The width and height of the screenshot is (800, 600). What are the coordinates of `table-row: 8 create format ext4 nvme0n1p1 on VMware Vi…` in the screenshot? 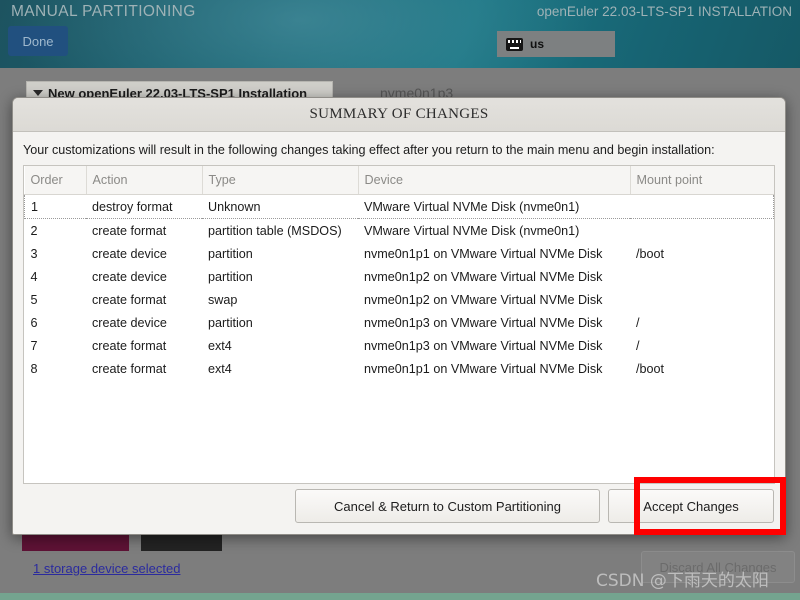 It's located at (399, 368).